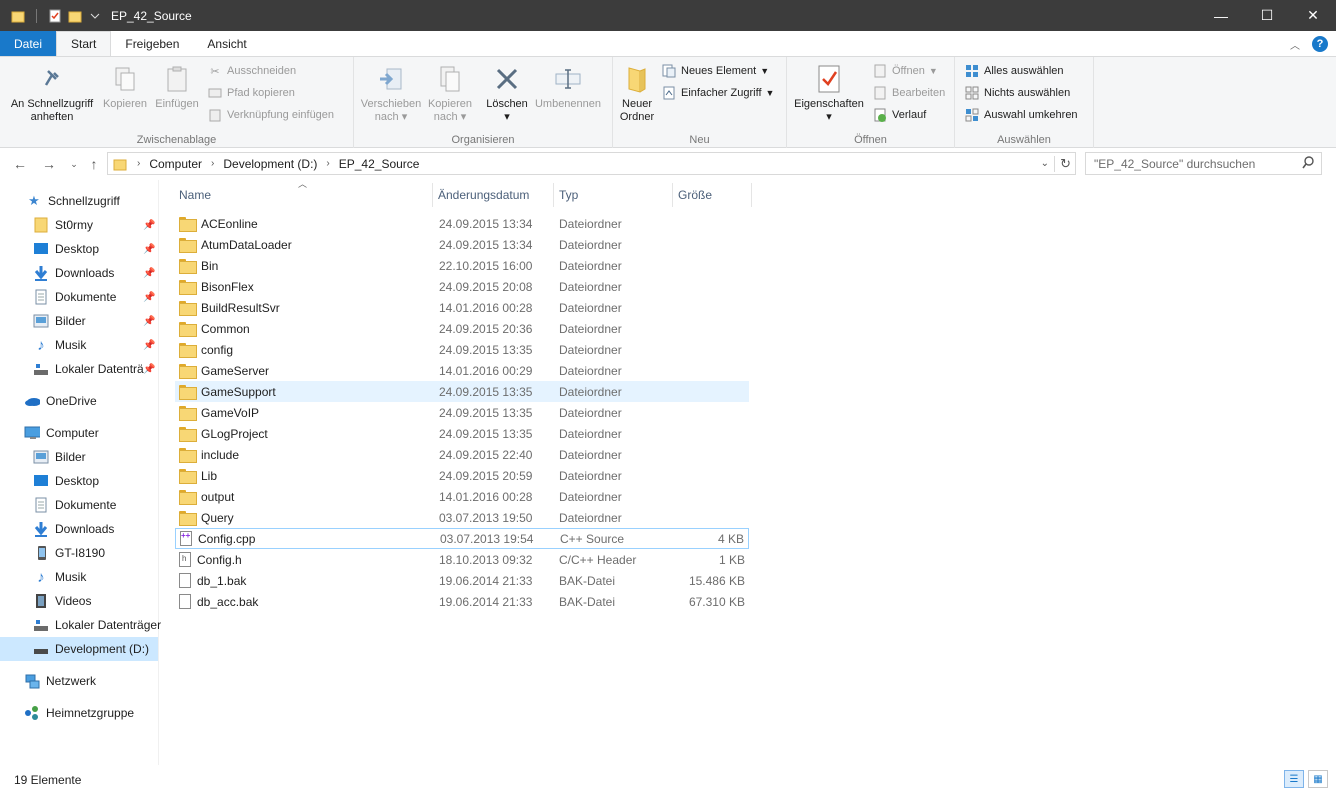 This screenshot has height=791, width=1336. I want to click on copy-to-button: Kopieren nach ▾, so click(450, 93).